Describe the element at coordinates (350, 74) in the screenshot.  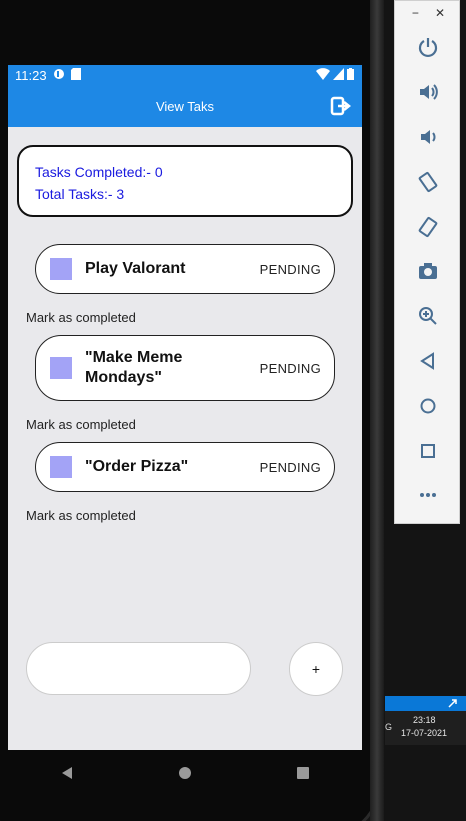
I see `battery-icon` at that location.